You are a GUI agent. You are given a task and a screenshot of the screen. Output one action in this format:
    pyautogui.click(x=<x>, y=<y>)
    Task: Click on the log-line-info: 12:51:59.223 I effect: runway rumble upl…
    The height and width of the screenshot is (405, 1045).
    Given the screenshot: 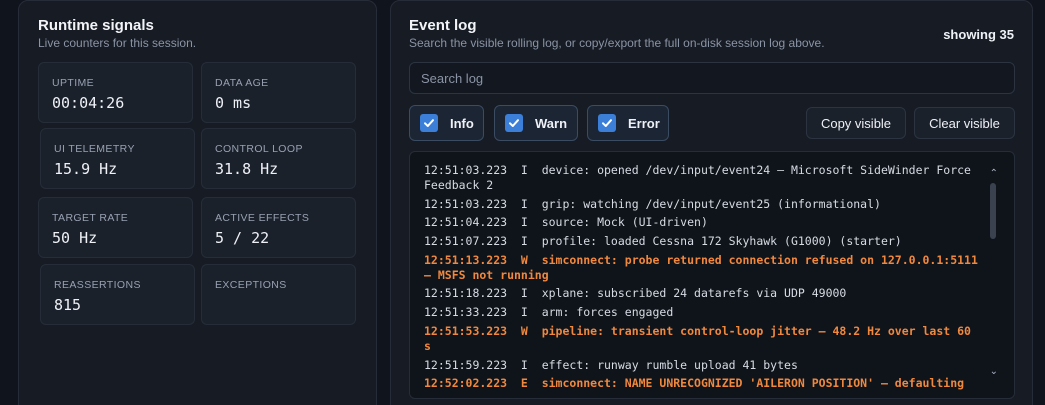 What is the action you would take?
    pyautogui.click(x=611, y=364)
    